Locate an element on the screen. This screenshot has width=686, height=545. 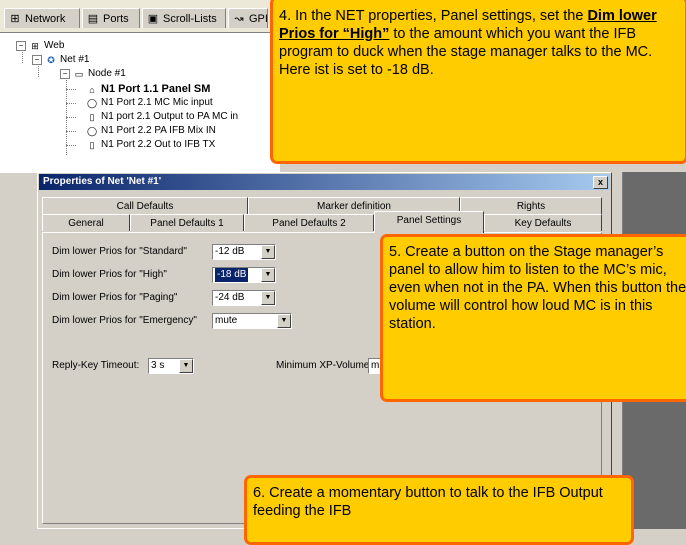
tree-item-net: − ✪ Net #1 is located at coordinates (61, 60).